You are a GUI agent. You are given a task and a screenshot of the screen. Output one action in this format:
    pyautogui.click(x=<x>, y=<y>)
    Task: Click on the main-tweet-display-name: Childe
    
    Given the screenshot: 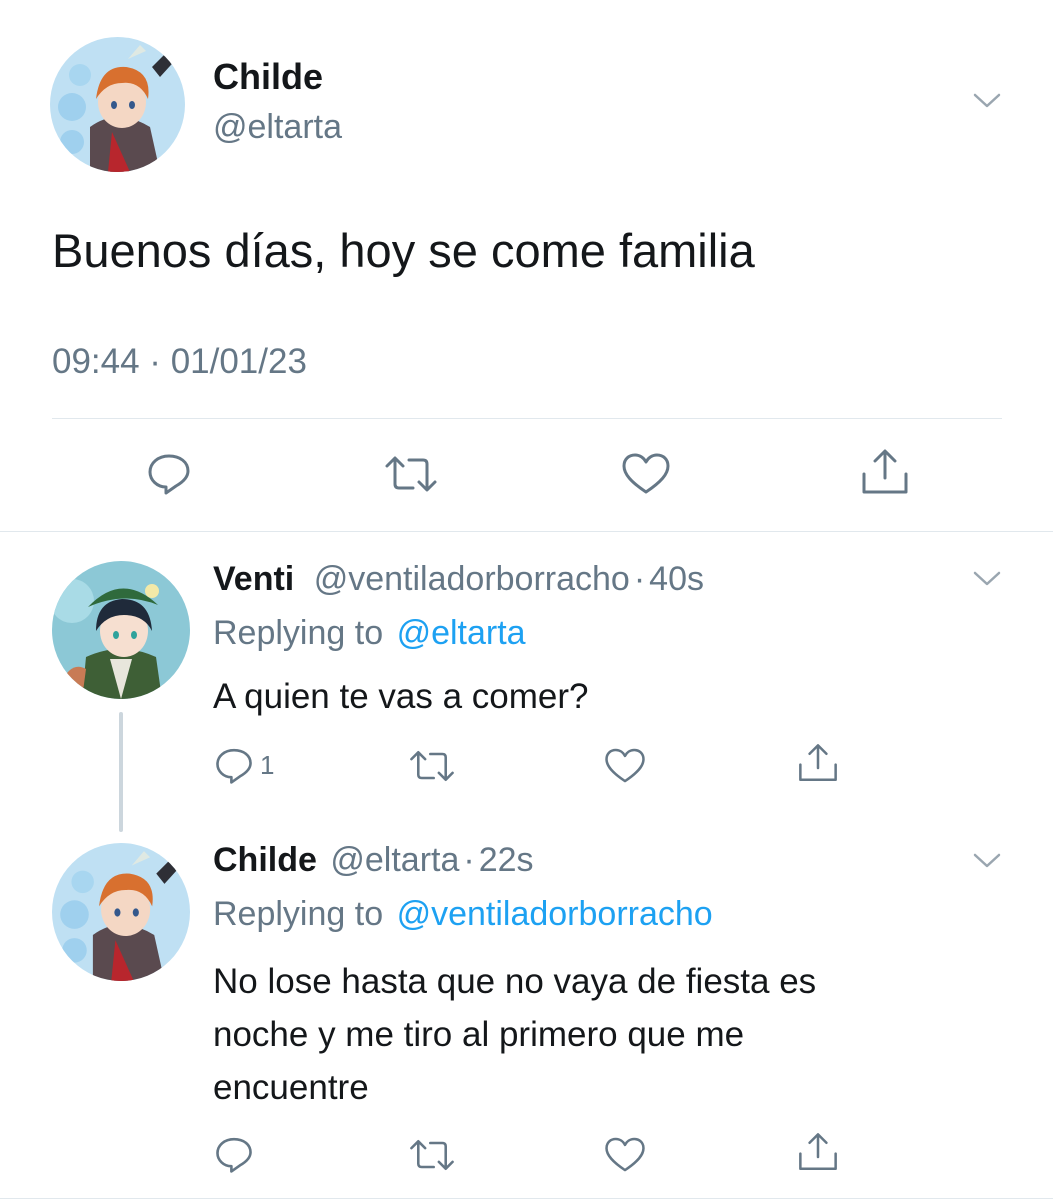 What is the action you would take?
    pyautogui.click(x=268, y=77)
    